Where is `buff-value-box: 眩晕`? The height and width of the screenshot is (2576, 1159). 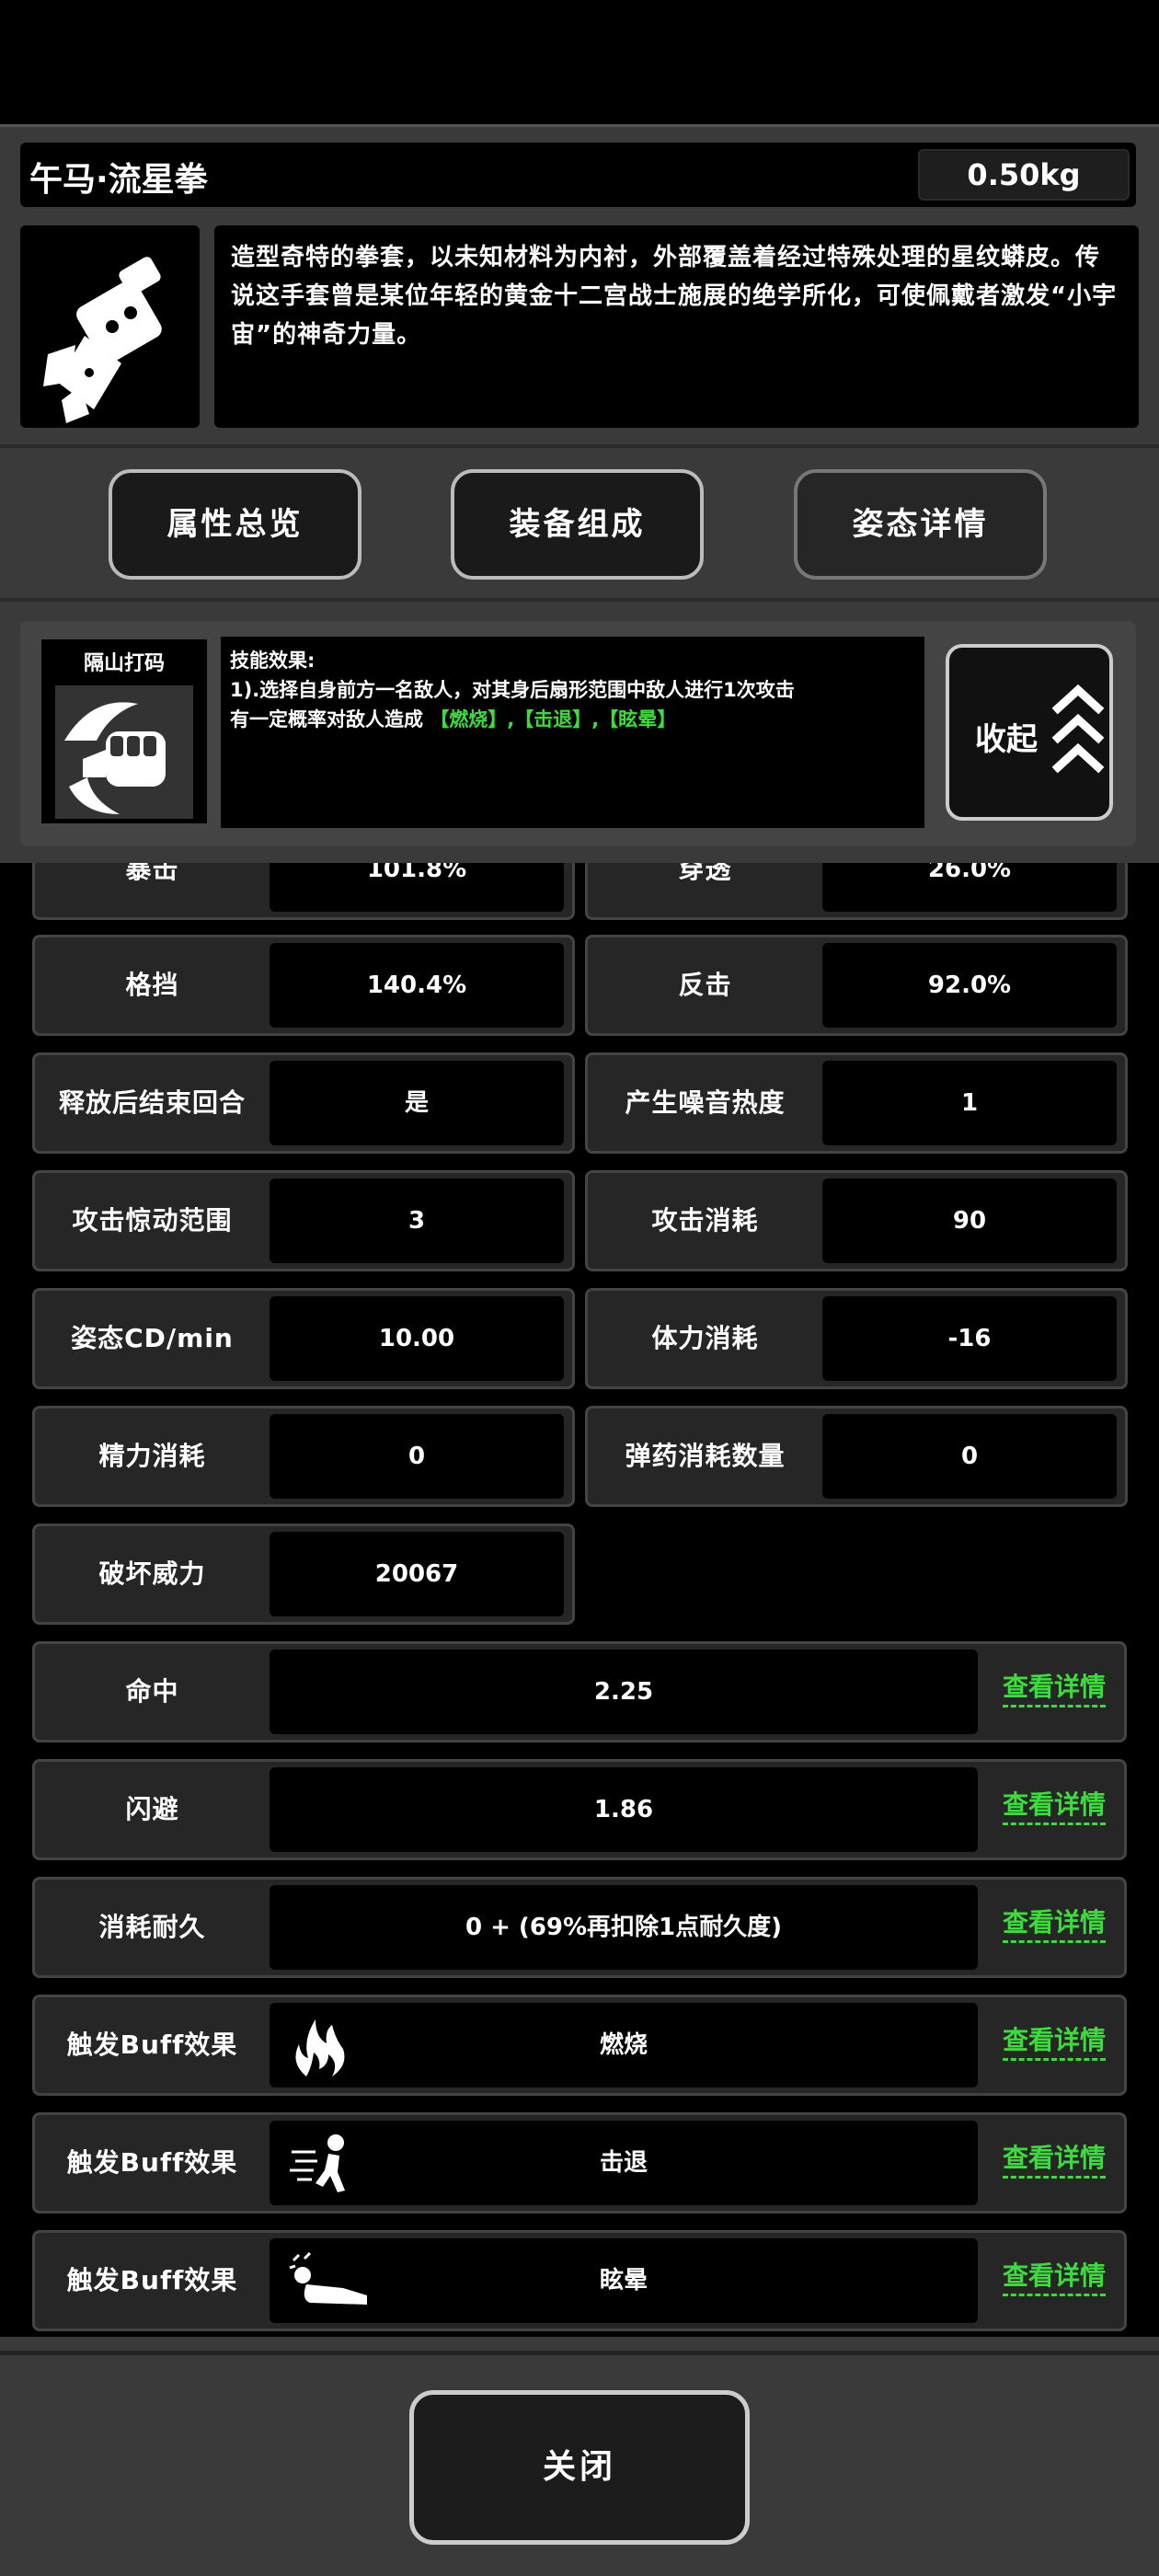
buff-value-box: 眩晕 is located at coordinates (624, 2280).